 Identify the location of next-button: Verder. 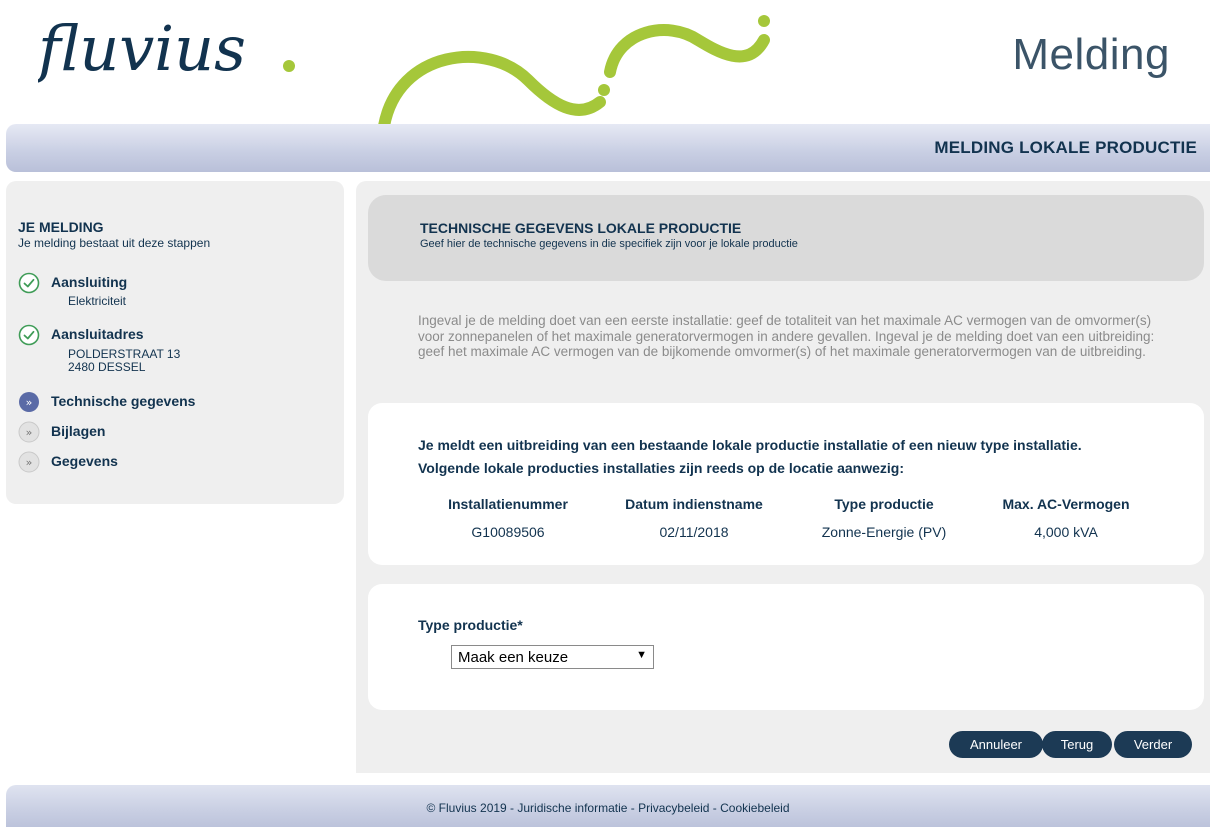
(1153, 744).